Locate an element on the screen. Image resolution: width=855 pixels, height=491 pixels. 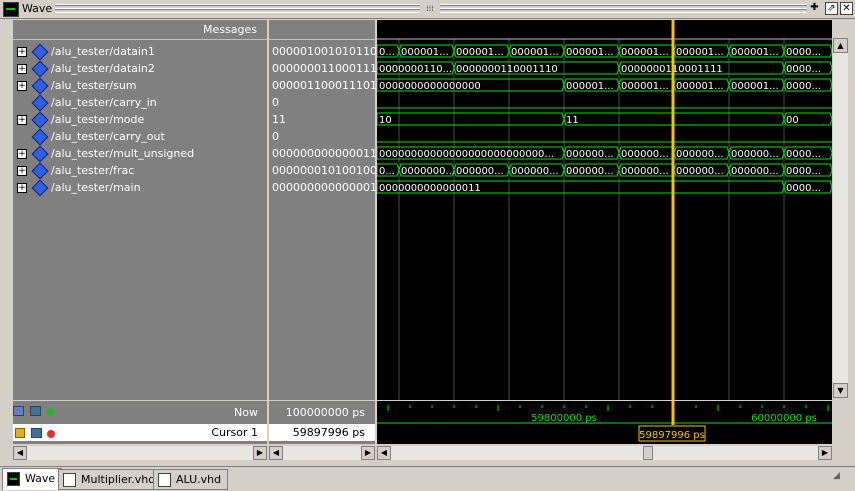
tab-bar: Wave Multiplier.vhd ALU.vhd ◢ is located at coordinates (427, 478).